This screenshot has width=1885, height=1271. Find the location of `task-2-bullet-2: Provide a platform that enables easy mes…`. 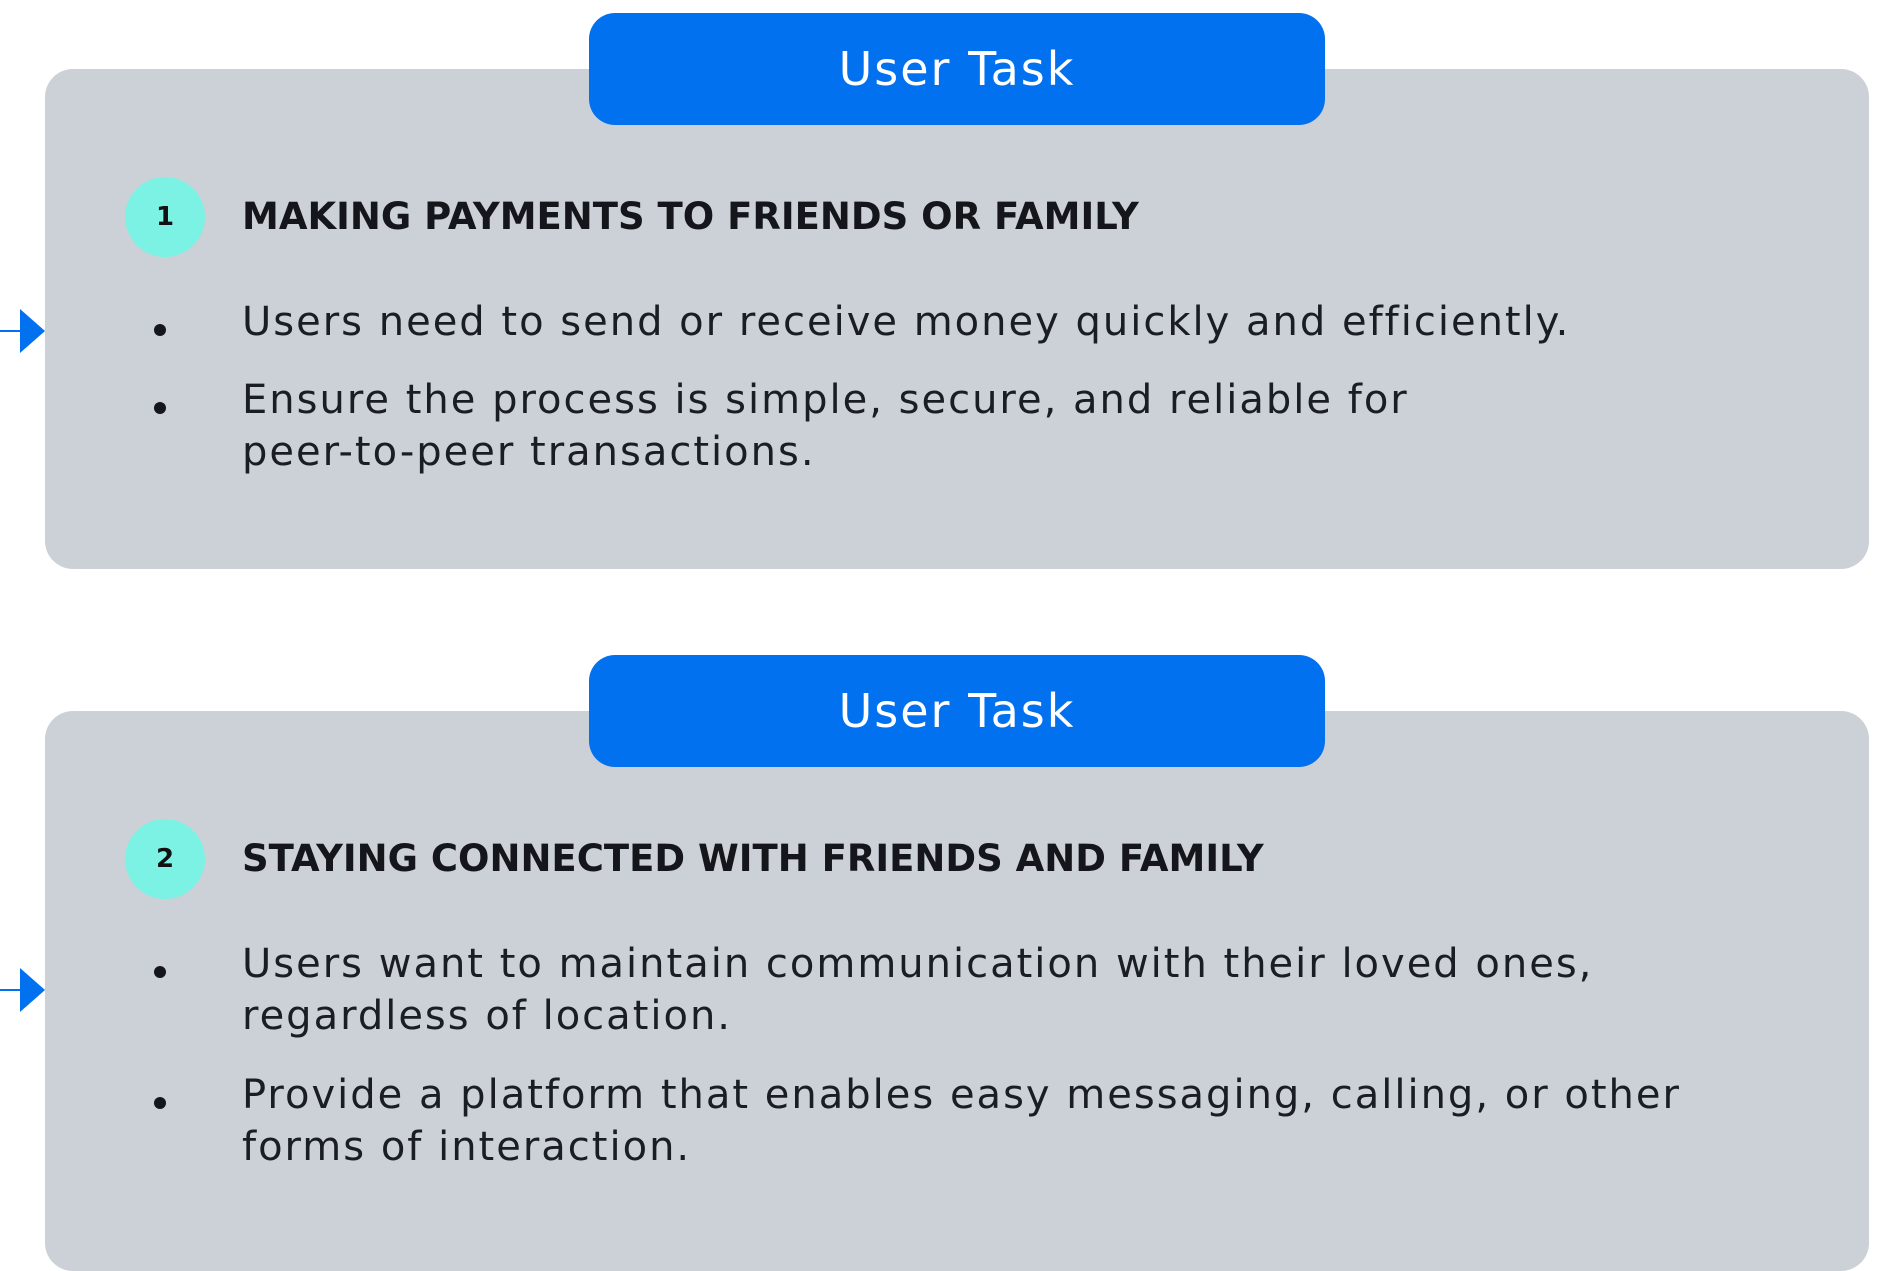

task-2-bullet-2: Provide a platform that enables easy mes… is located at coordinates (961, 1121).